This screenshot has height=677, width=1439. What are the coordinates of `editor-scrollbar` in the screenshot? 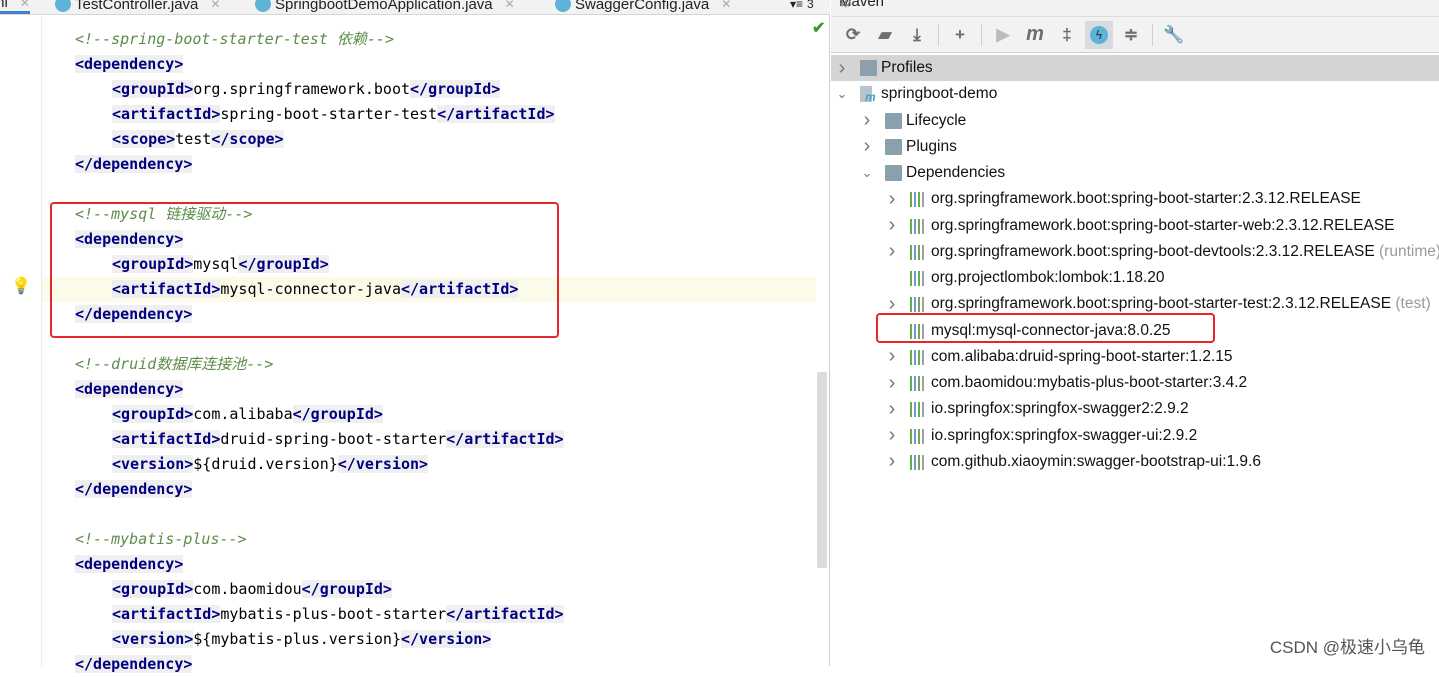 It's located at (822, 470).